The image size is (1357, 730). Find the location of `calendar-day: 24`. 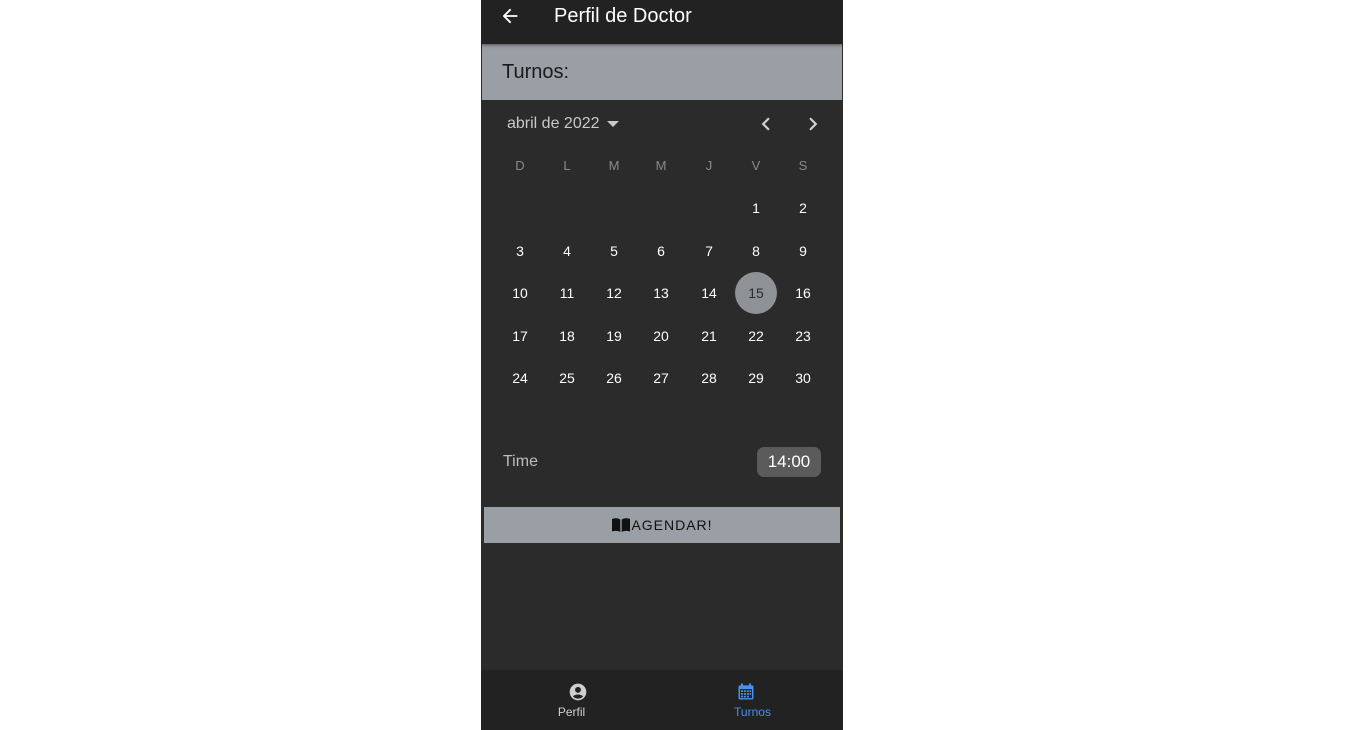

calendar-day: 24 is located at coordinates (520, 378).